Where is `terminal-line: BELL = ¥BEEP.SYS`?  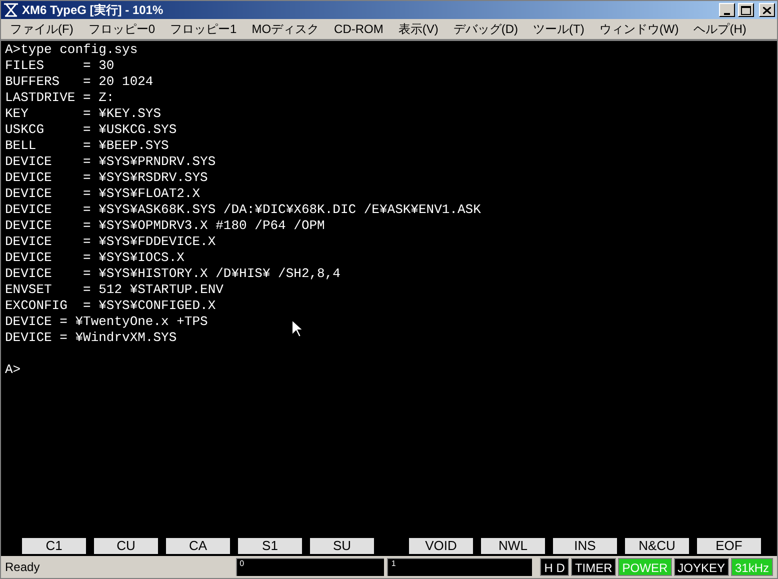
terminal-line: BELL = ¥BEEP.SYS is located at coordinates (87, 146).